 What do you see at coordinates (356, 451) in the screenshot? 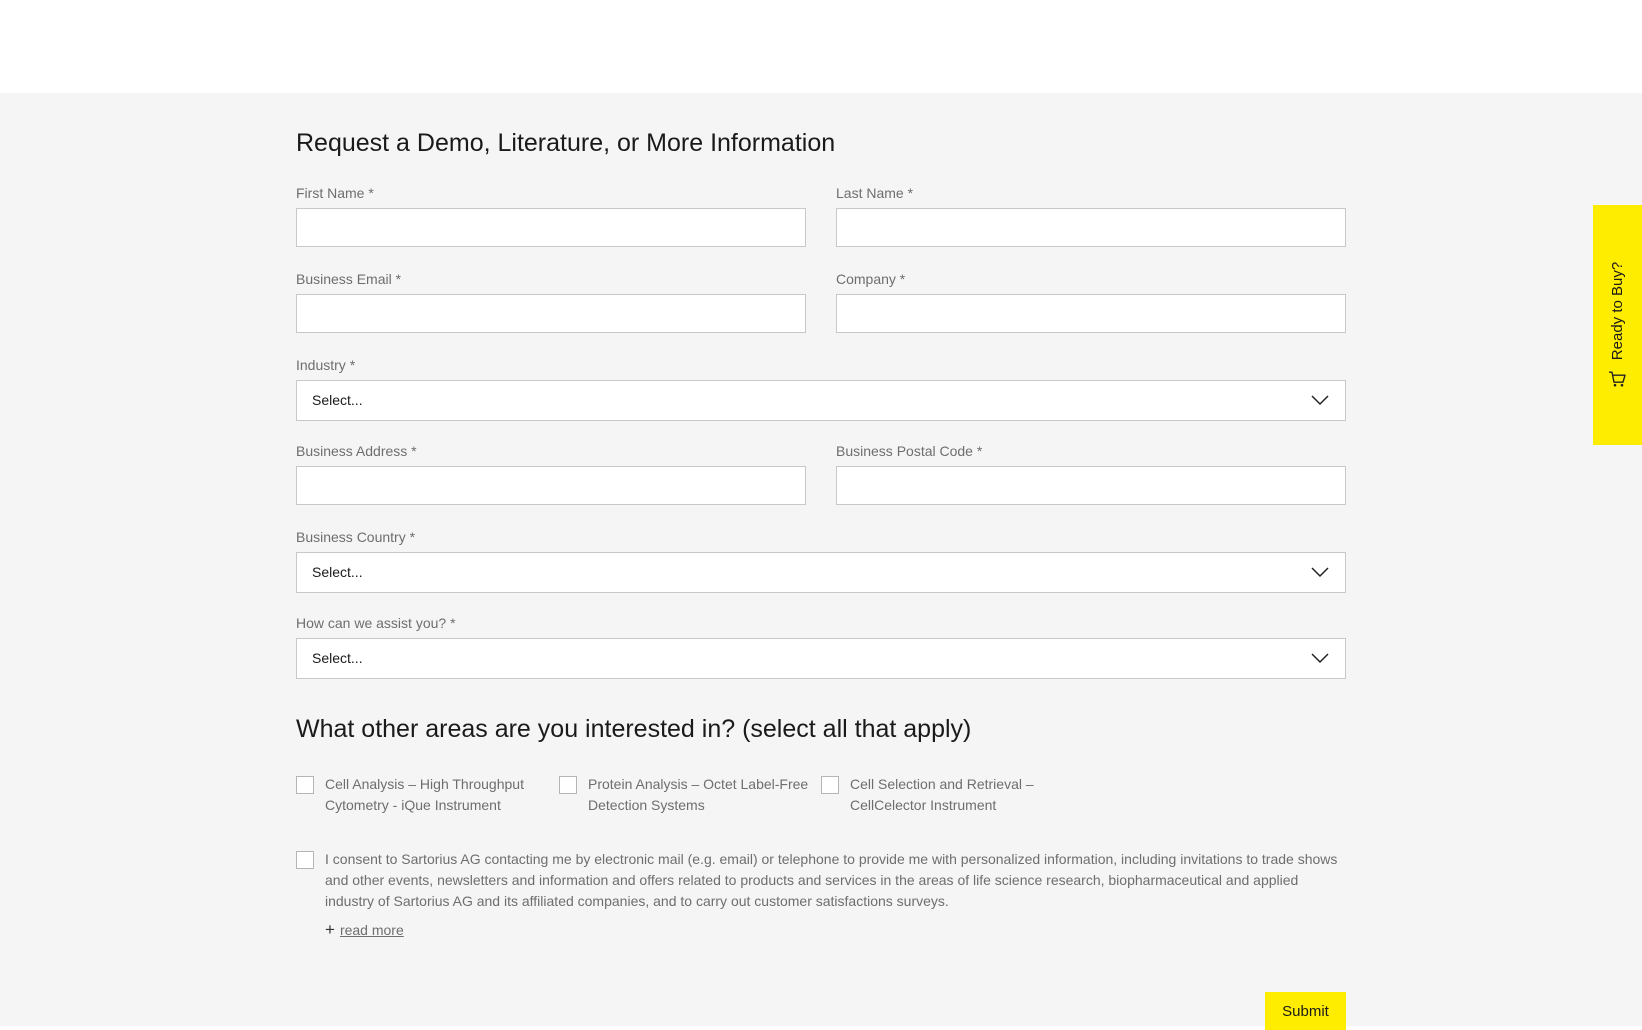
I see `business-address-label: Business Address *` at bounding box center [356, 451].